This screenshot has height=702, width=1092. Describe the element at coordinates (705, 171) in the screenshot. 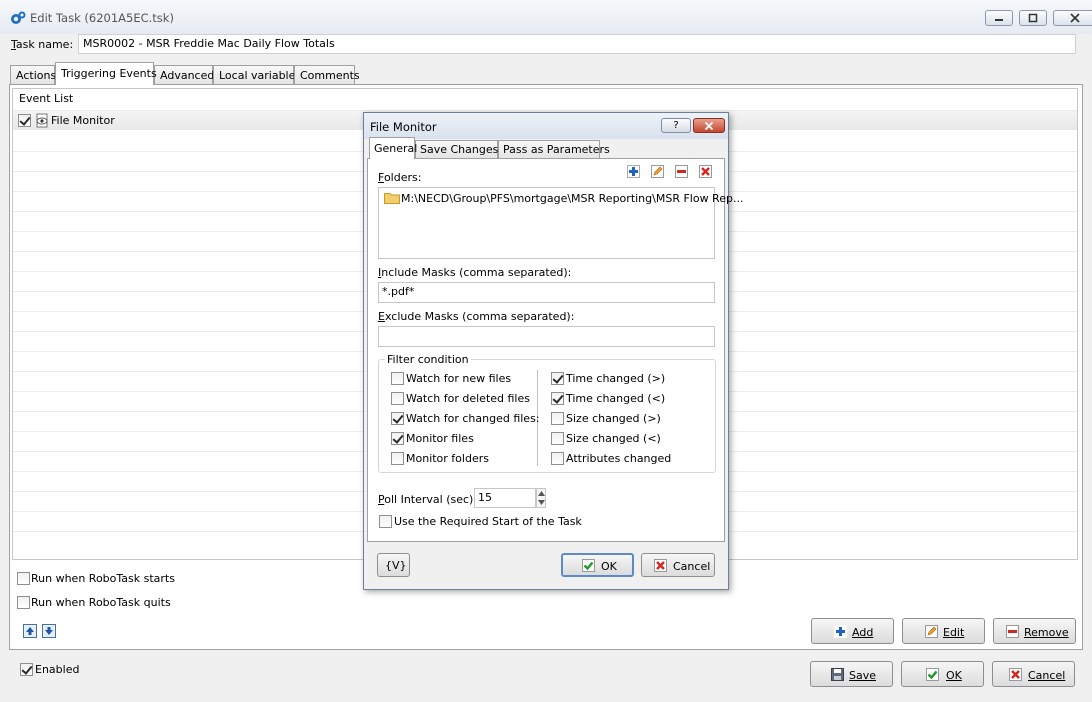

I see `clear-folders-icon` at that location.